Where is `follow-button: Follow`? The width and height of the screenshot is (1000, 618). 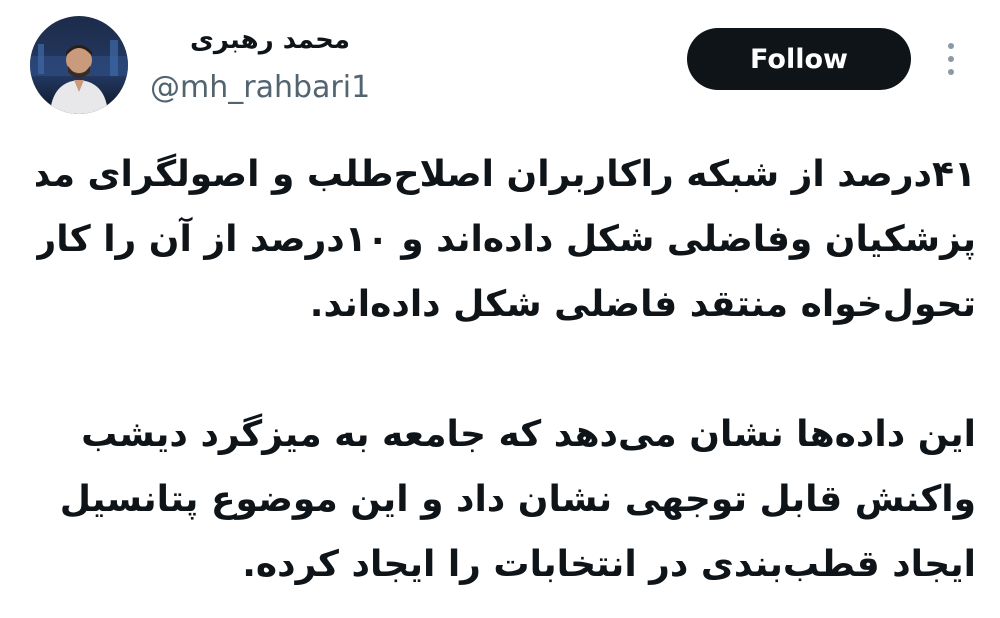
follow-button: Follow is located at coordinates (799, 59).